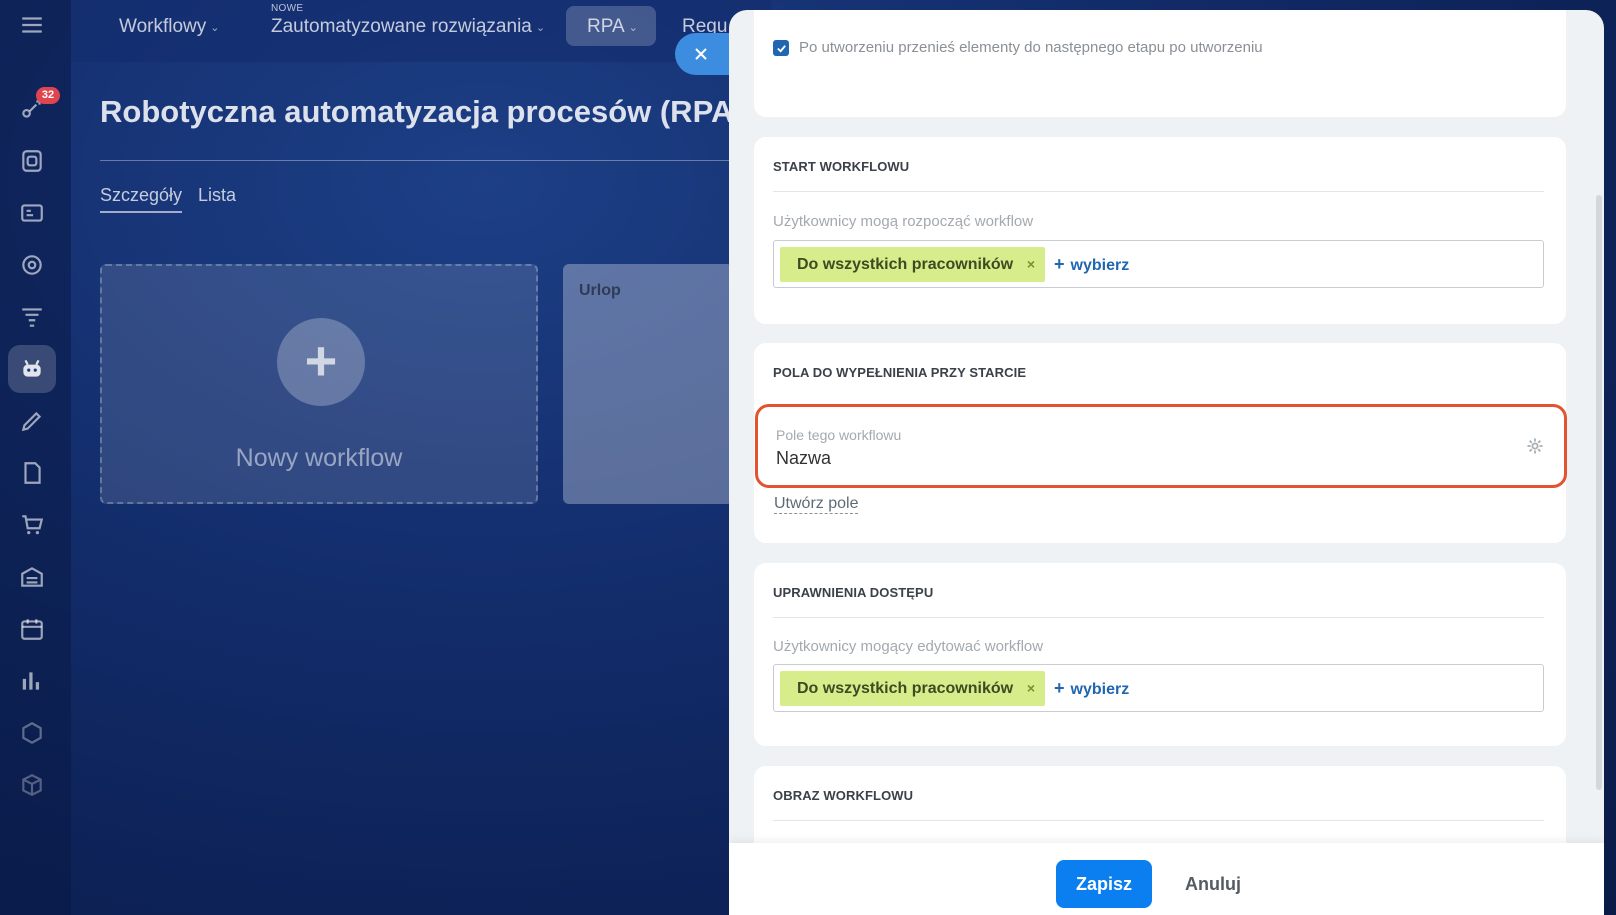  What do you see at coordinates (32, 577) in the screenshot?
I see `warehouse-icon` at bounding box center [32, 577].